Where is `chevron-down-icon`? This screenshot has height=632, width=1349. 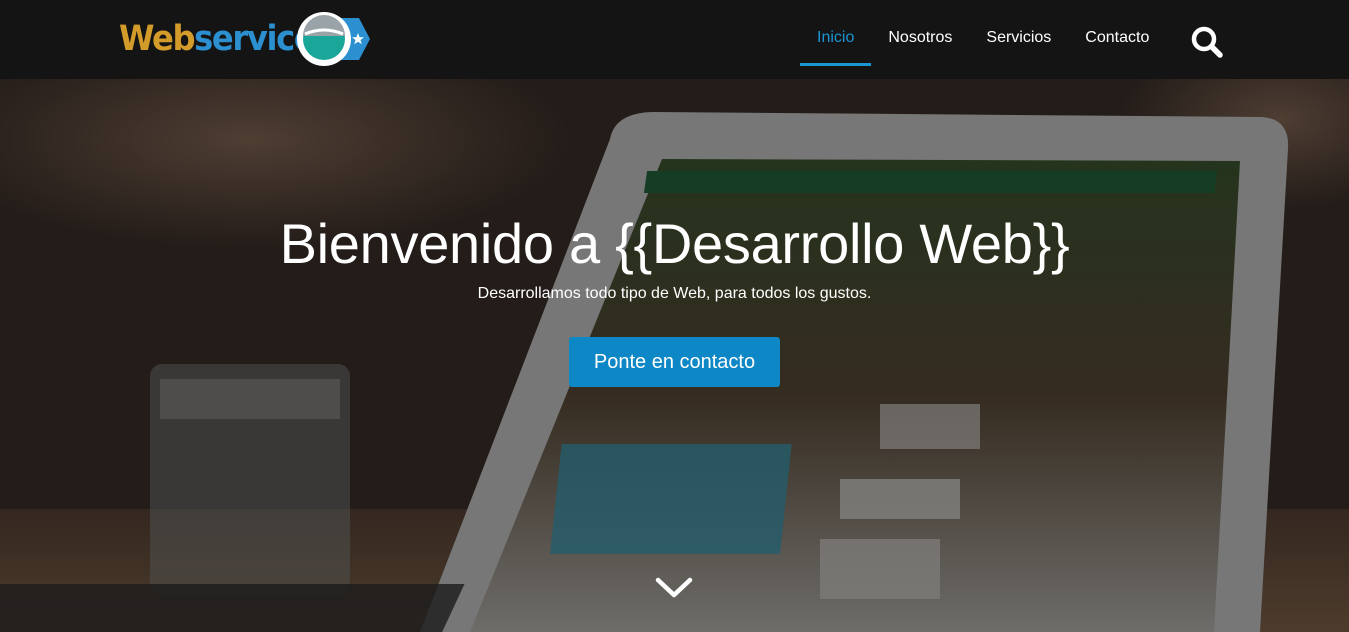 chevron-down-icon is located at coordinates (674, 588).